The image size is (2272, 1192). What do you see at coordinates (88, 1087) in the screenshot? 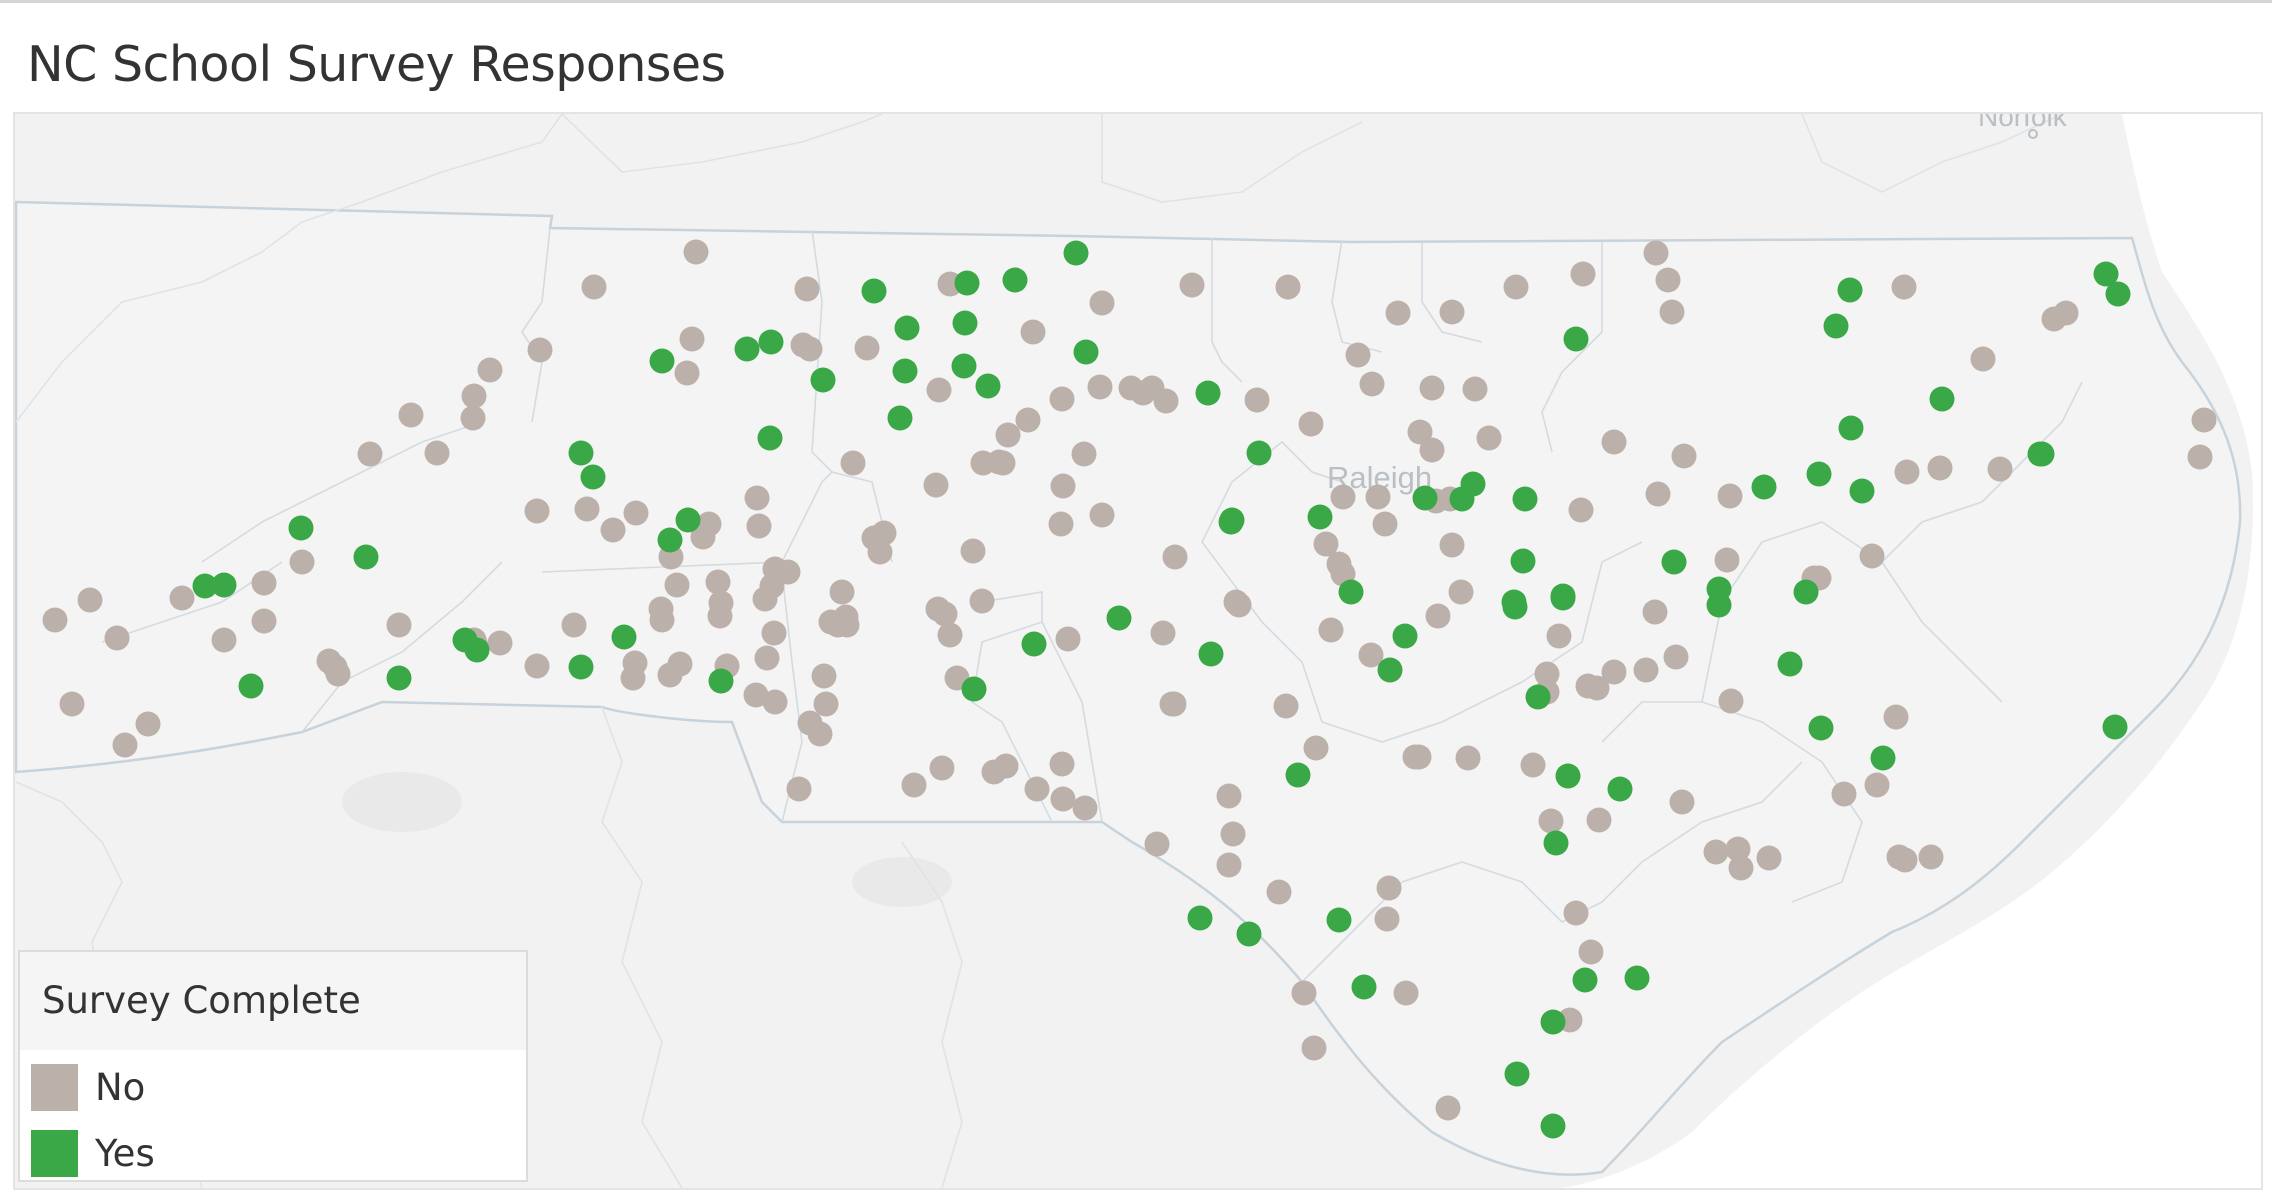
I see `legend-item-no: No` at bounding box center [88, 1087].